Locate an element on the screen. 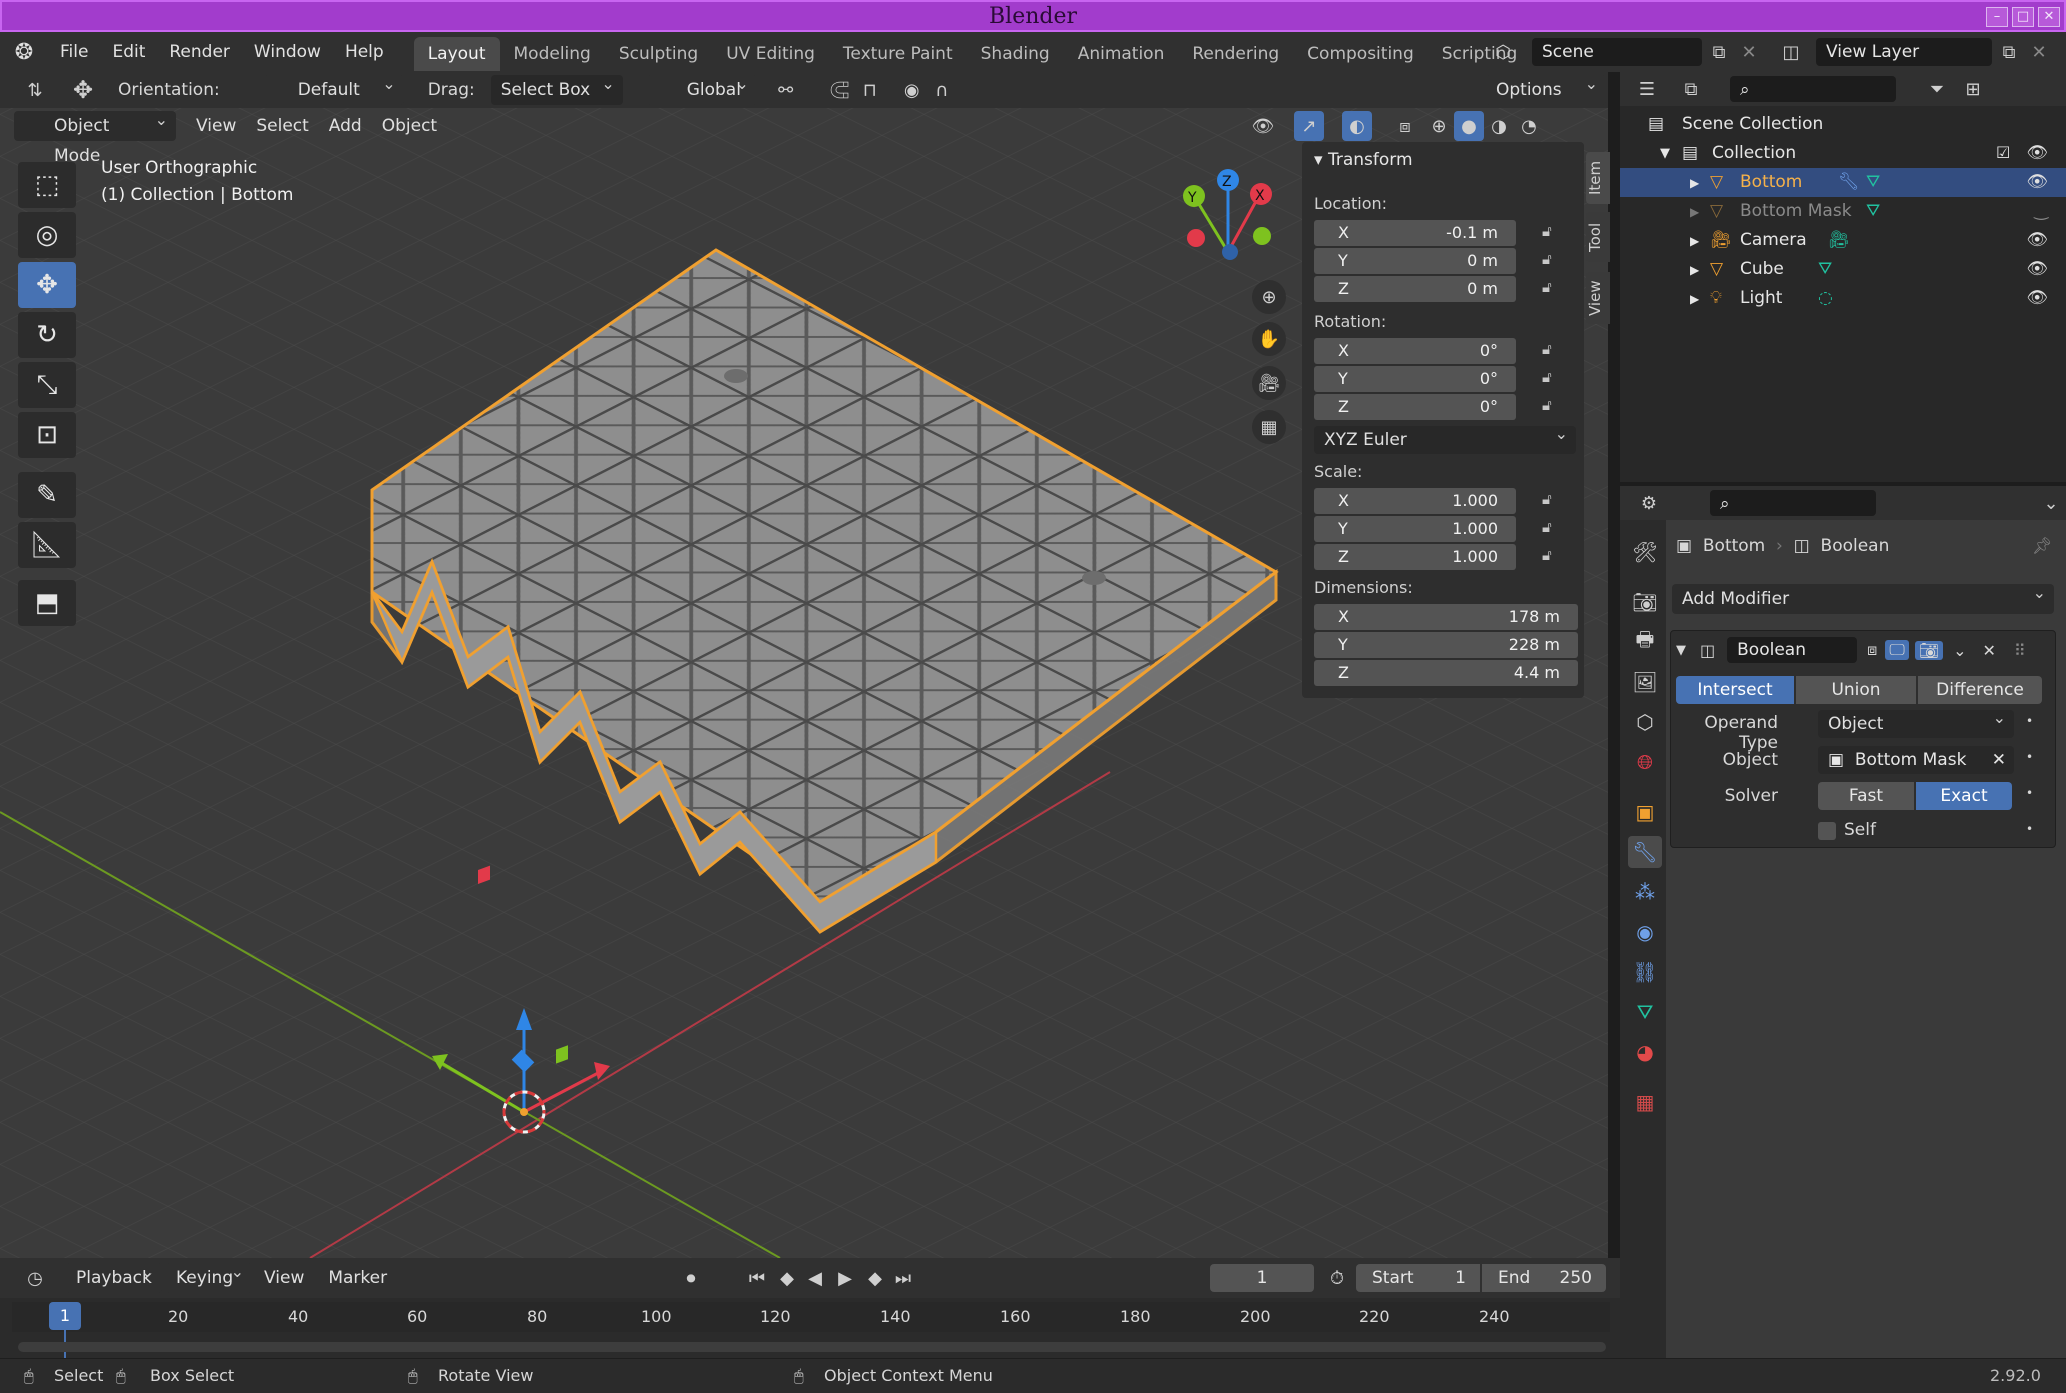 The height and width of the screenshot is (1393, 2066). sidebar-tab-tool: Tool is located at coordinates (1598, 237).